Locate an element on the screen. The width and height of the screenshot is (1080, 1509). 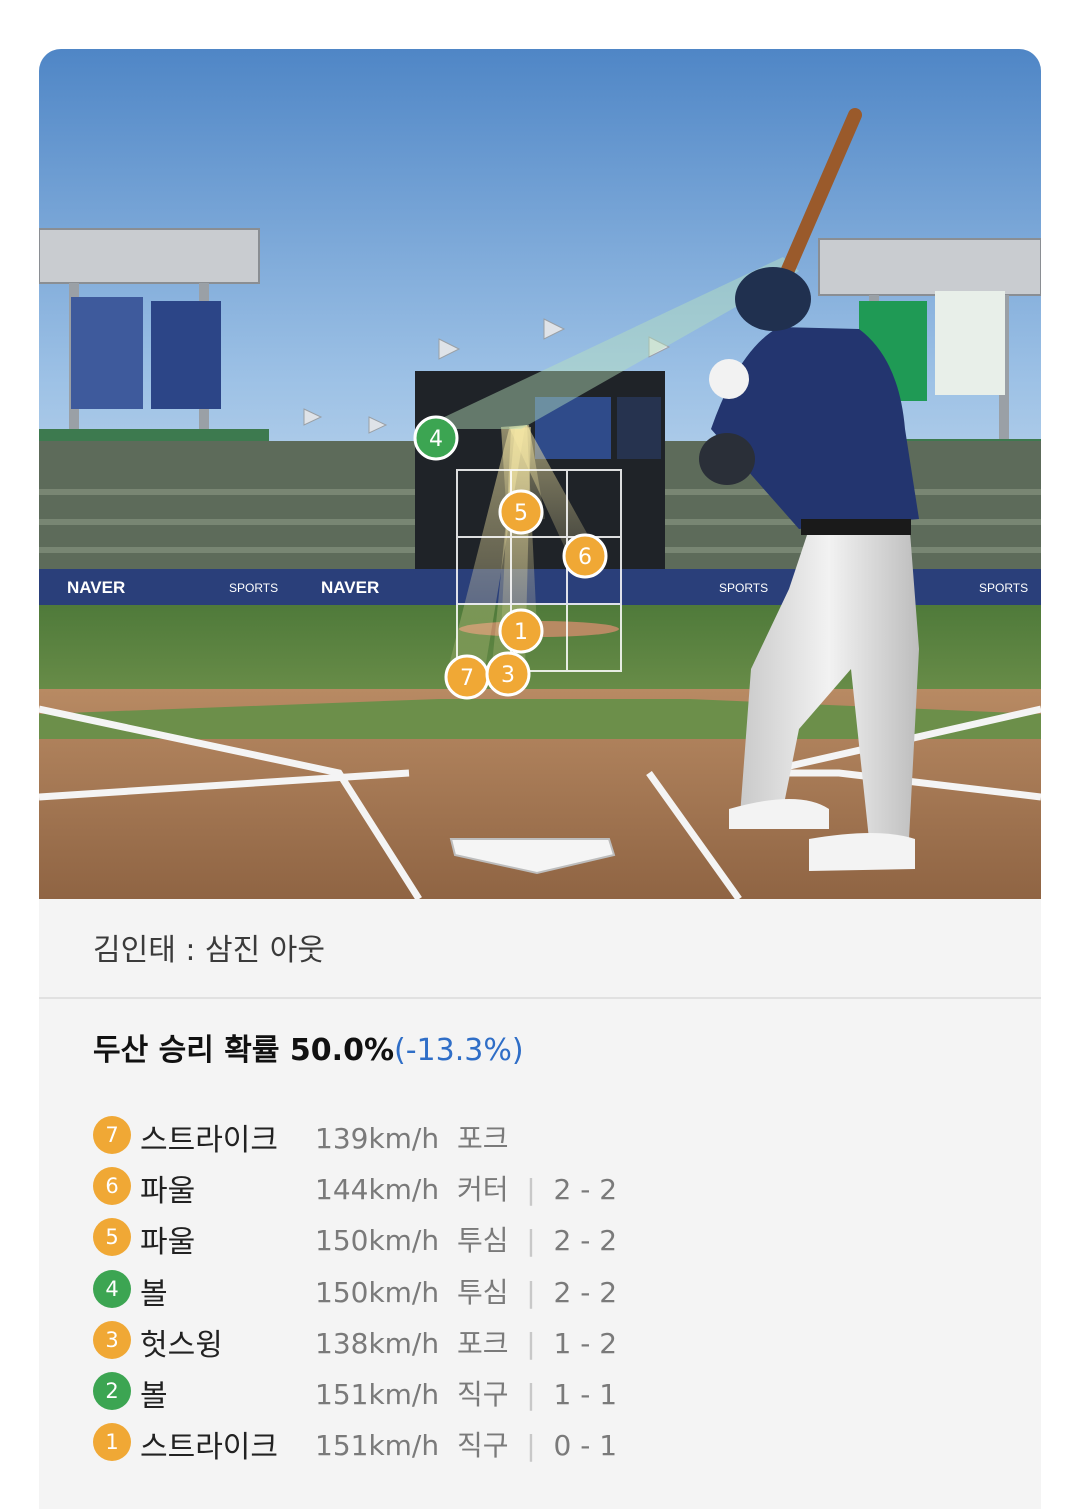
pitch-marker-5: 5 is located at coordinates (521, 512).